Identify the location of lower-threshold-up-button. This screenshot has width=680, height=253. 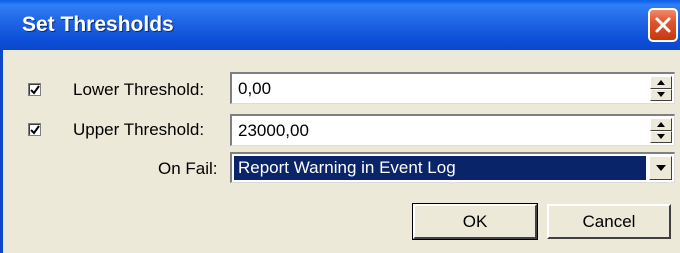
(661, 82).